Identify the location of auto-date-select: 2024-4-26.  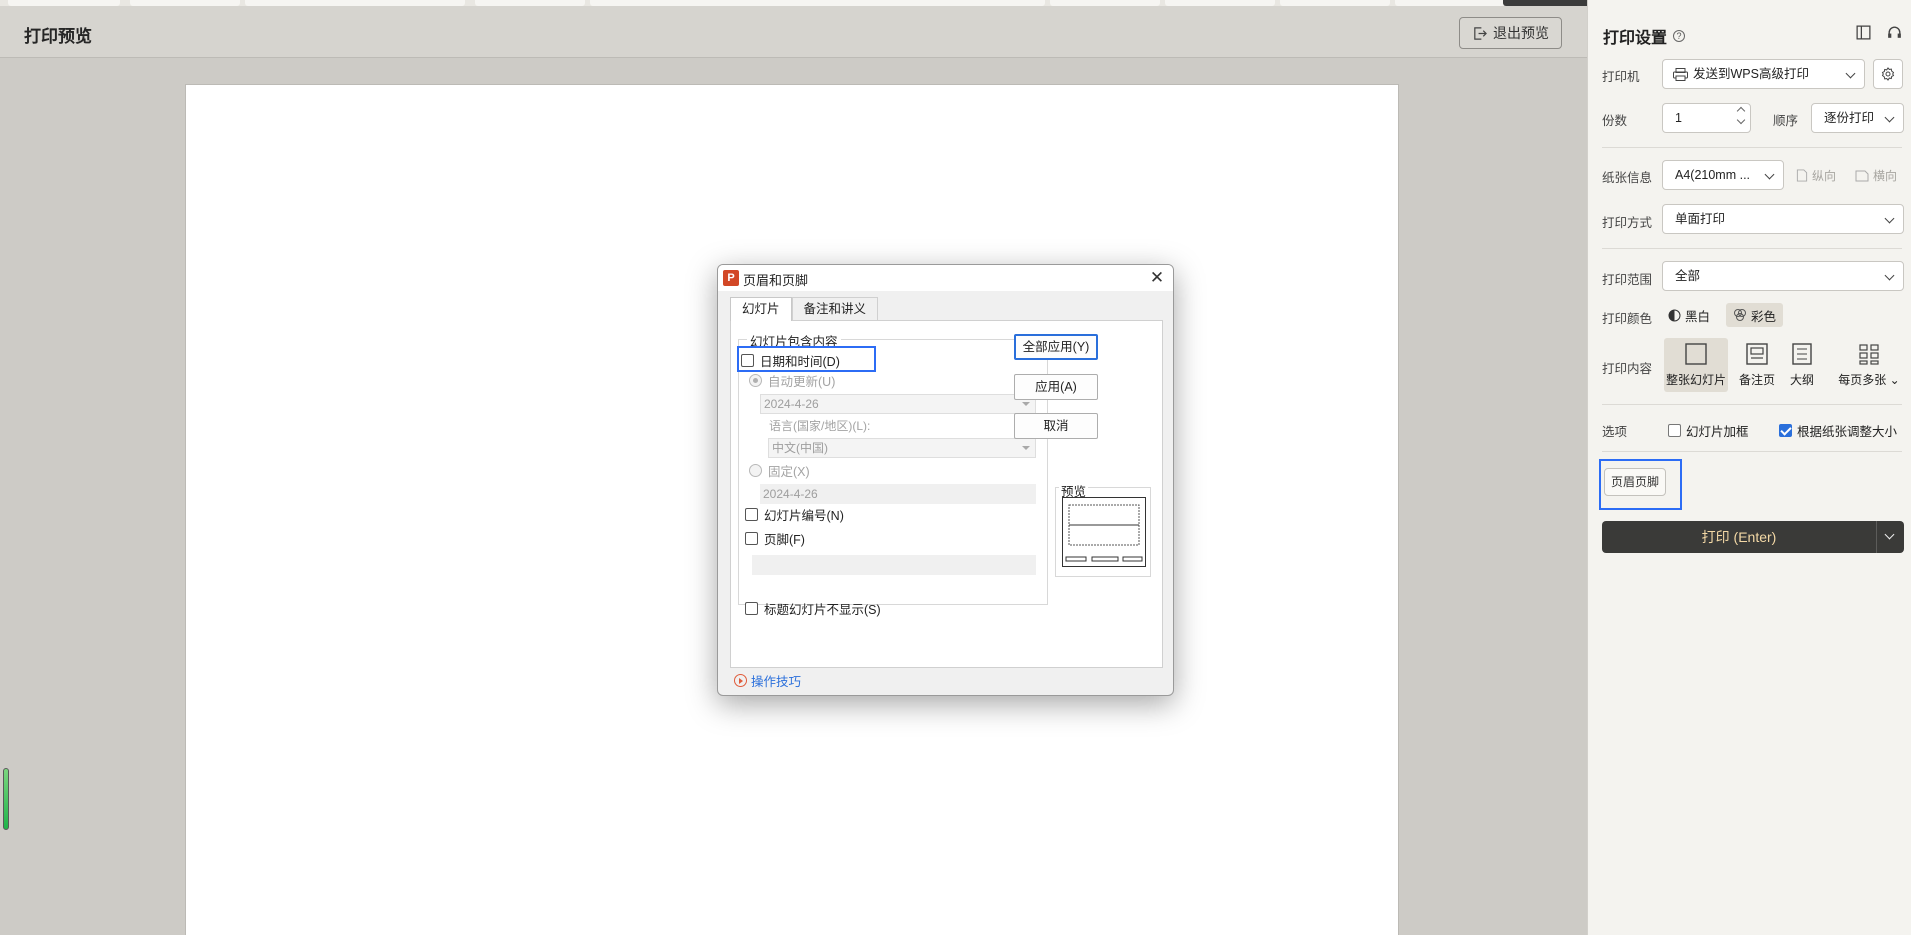
(898, 404).